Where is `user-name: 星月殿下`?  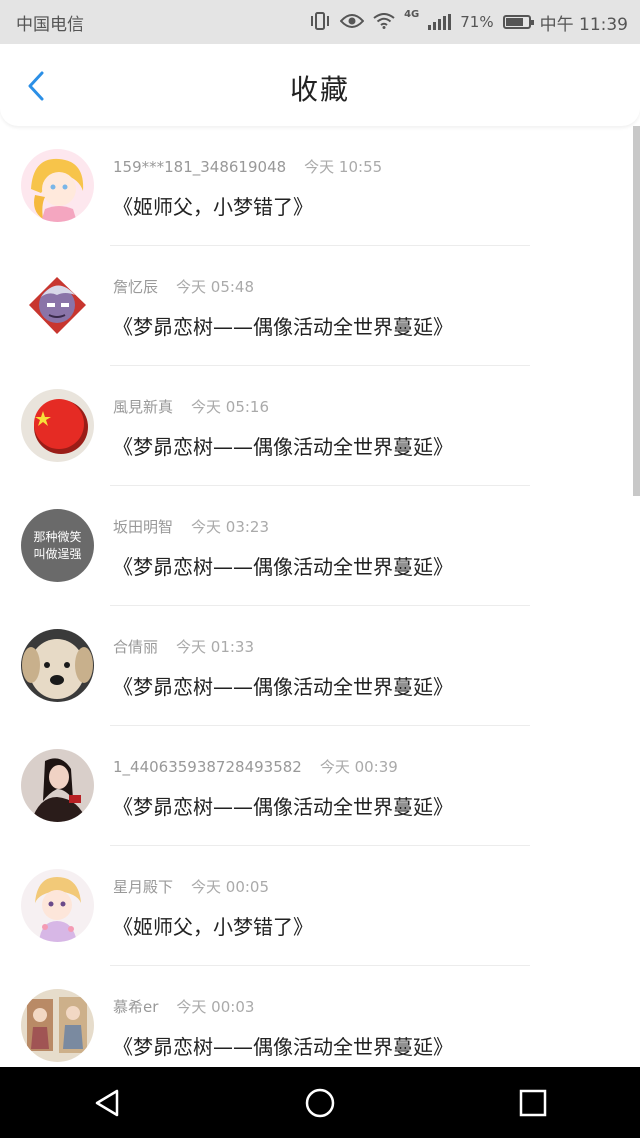 user-name: 星月殿下 is located at coordinates (143, 887).